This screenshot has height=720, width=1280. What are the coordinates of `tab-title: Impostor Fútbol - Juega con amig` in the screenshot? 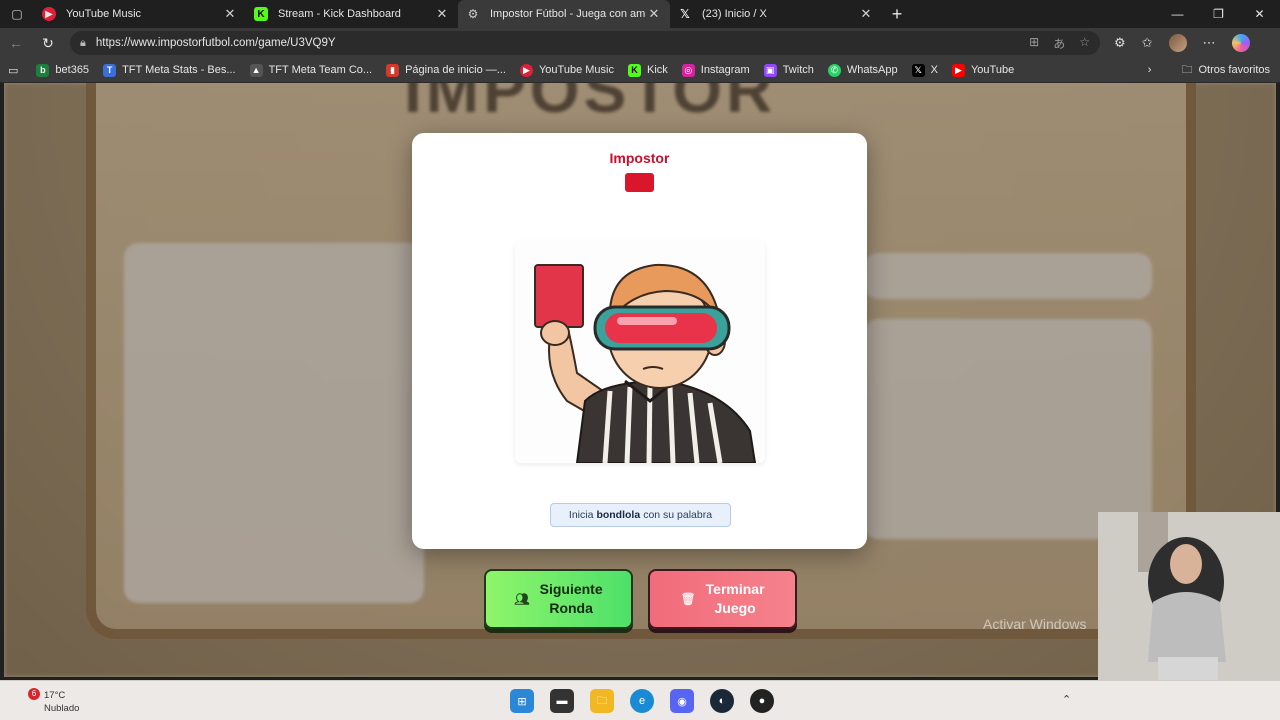 It's located at (568, 14).